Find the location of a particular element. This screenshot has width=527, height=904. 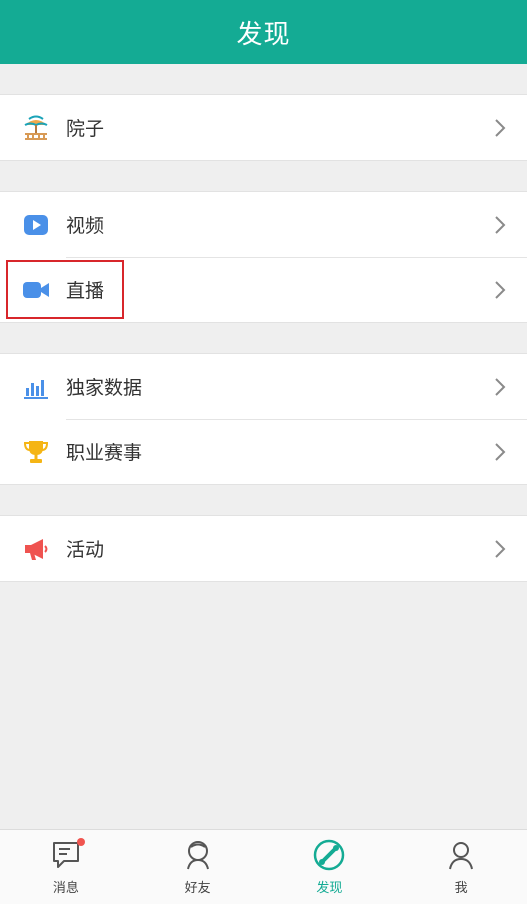

menu-item-exclusive-data: 独家数据 is located at coordinates (263, 386).